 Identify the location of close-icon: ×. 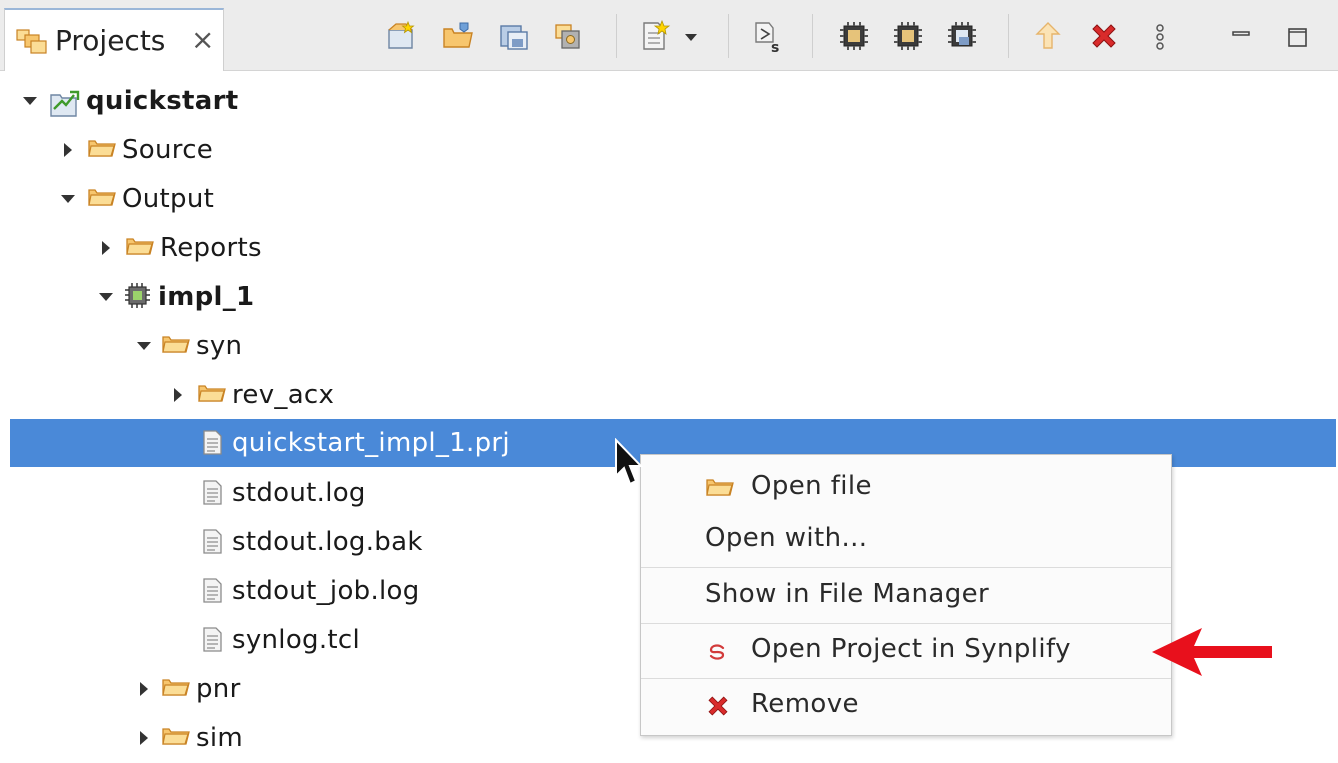
(202, 39).